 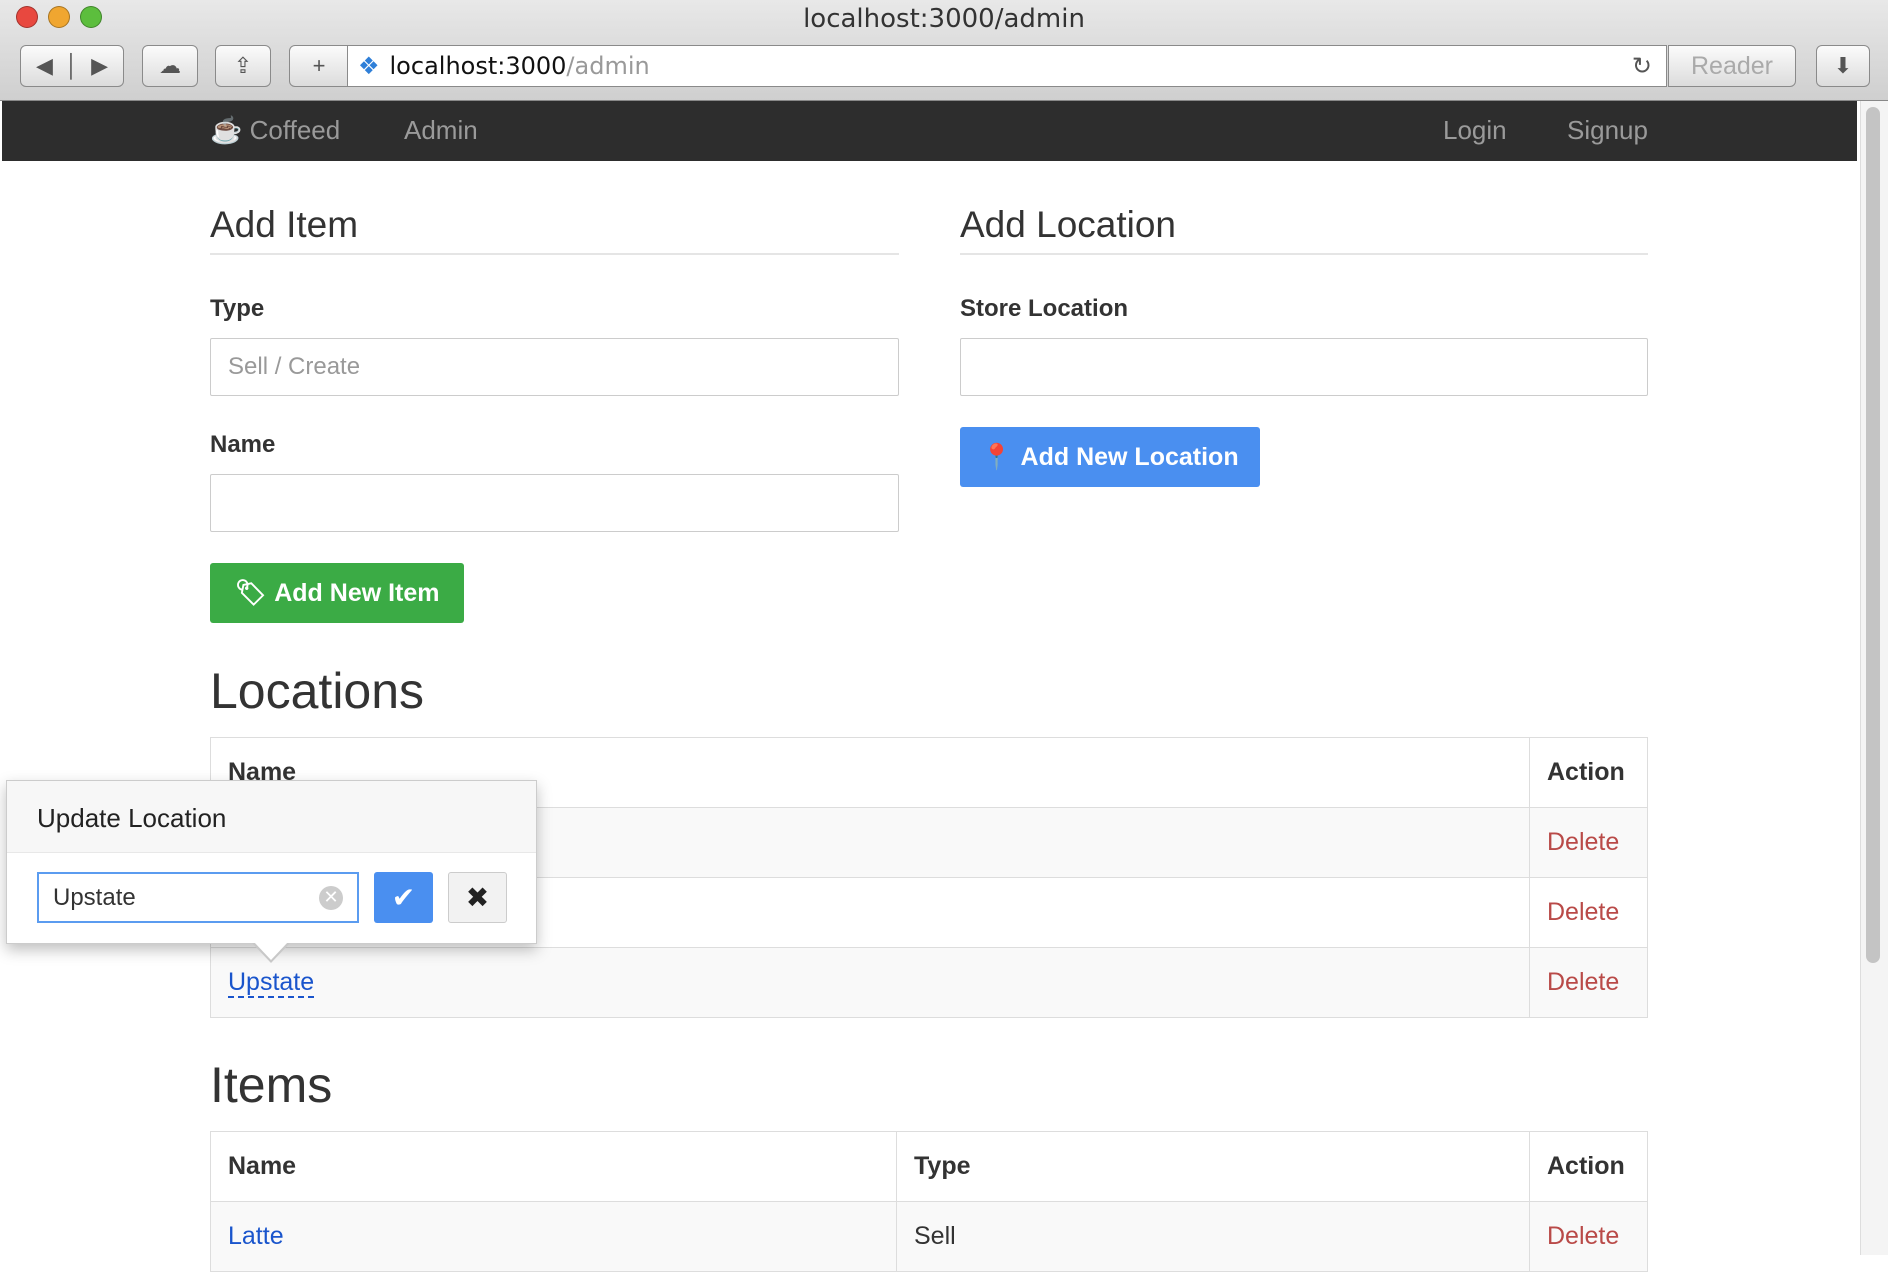 I want to click on forward-icon: ▶, so click(x=99, y=66).